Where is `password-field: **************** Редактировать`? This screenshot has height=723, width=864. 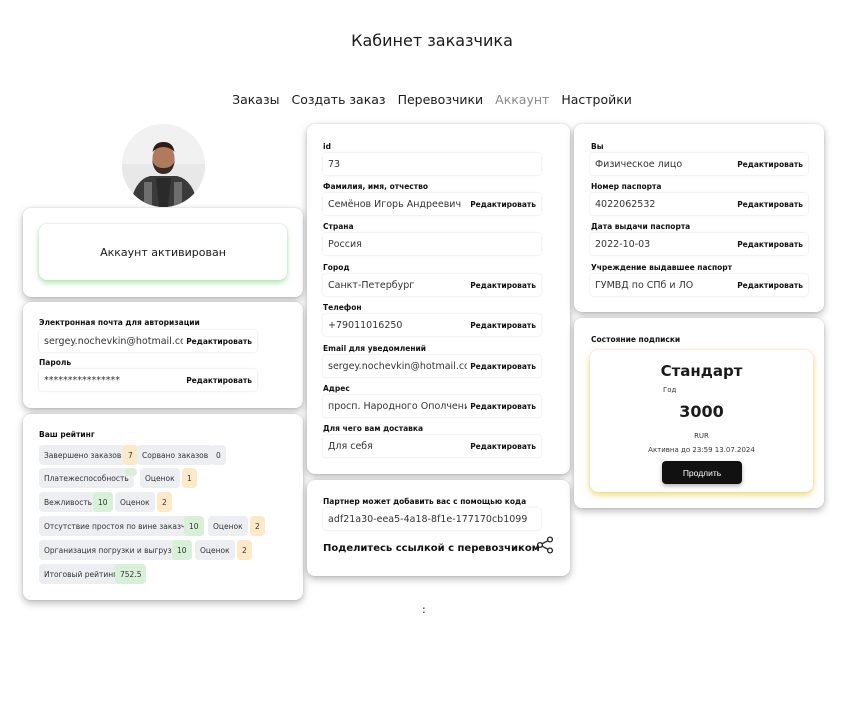
password-field: **************** Редактировать is located at coordinates (148, 380).